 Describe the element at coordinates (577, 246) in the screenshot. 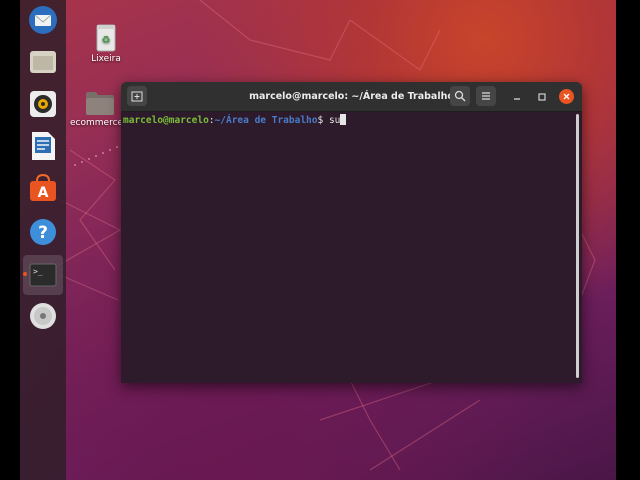

I see `scrollbar` at that location.